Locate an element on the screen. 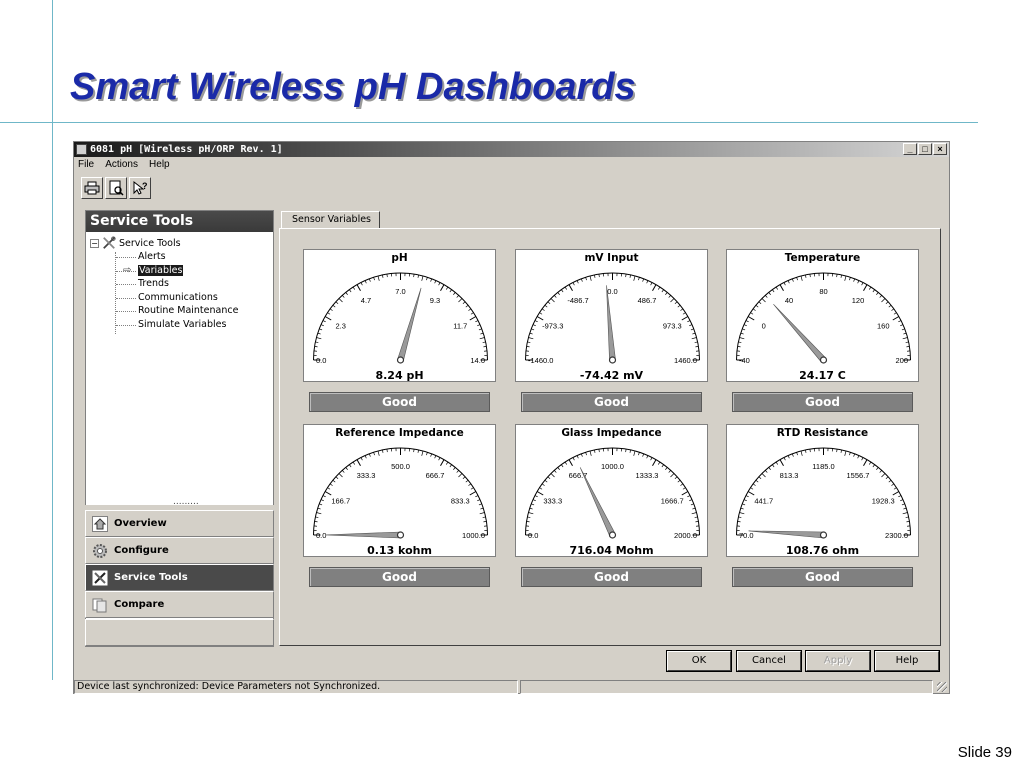 The image size is (1024, 768). gauge-needle is located at coordinates (800, 333).